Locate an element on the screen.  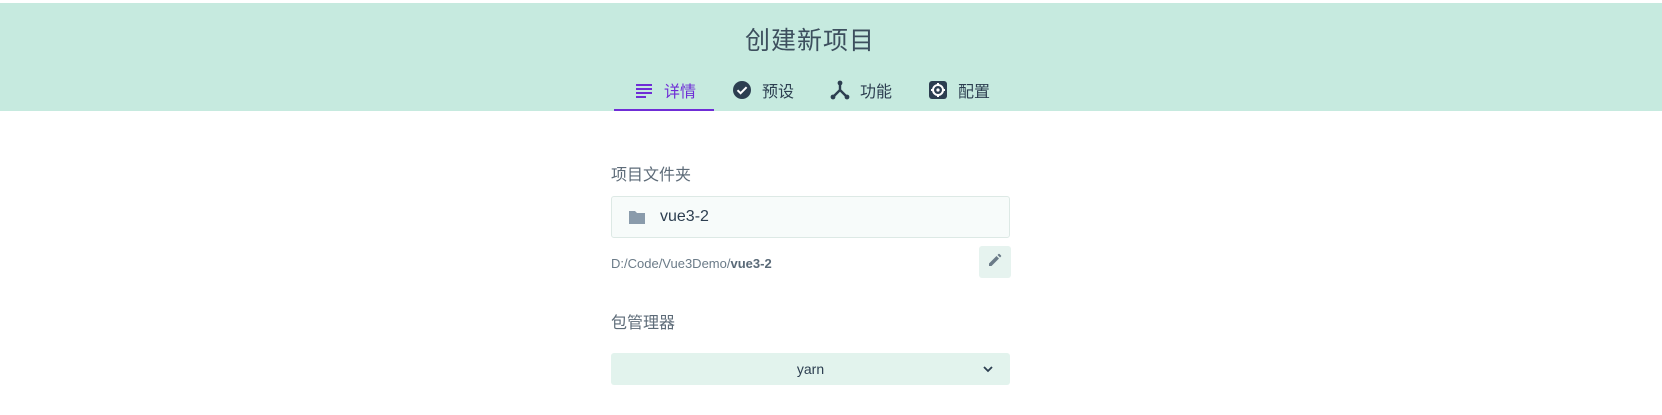
edit-path-button is located at coordinates (995, 262).